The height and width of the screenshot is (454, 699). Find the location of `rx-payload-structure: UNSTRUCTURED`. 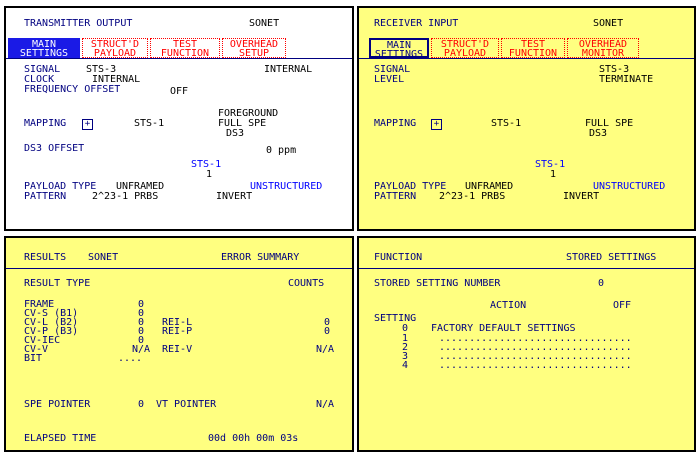

rx-payload-structure: UNSTRUCTURED is located at coordinates (629, 187).